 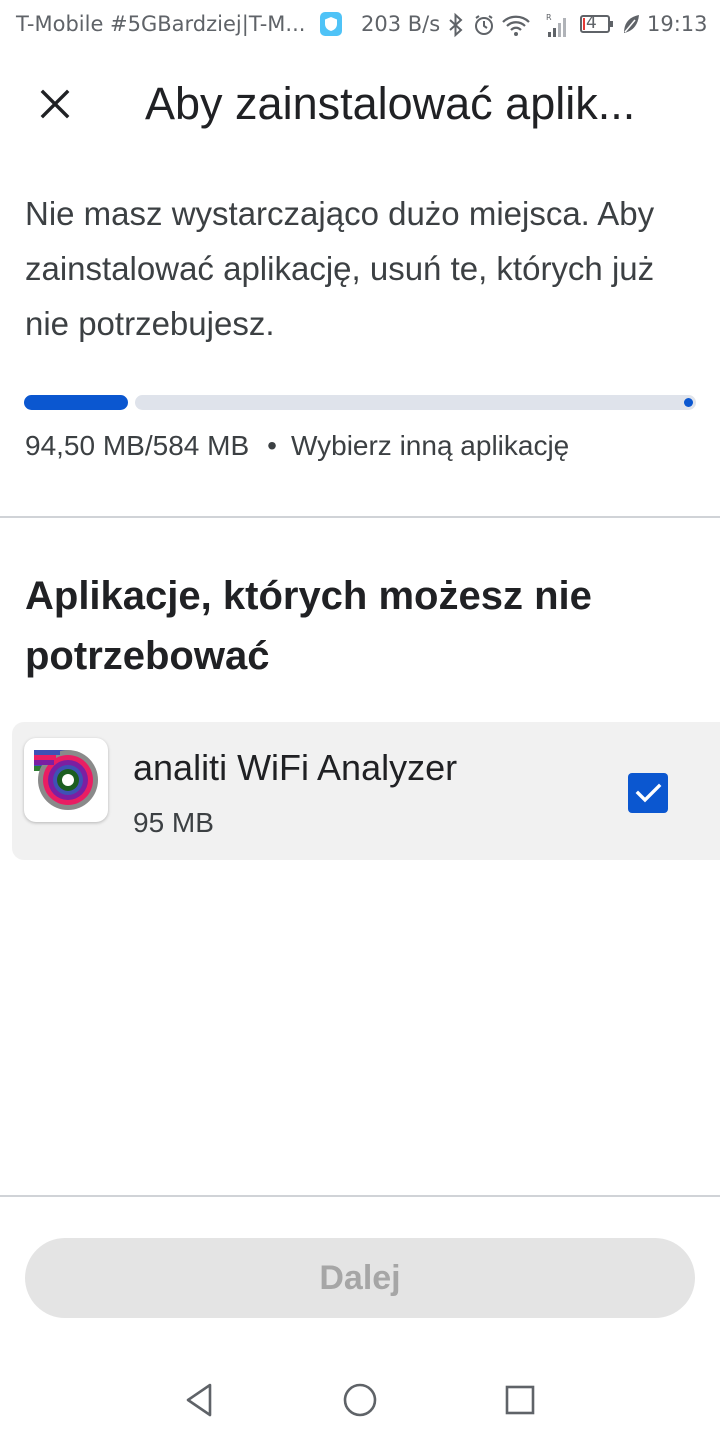 I want to click on storage-info-row: 94,50 MB/584 MB • Wybierz inną aplikację, so click(x=297, y=446).